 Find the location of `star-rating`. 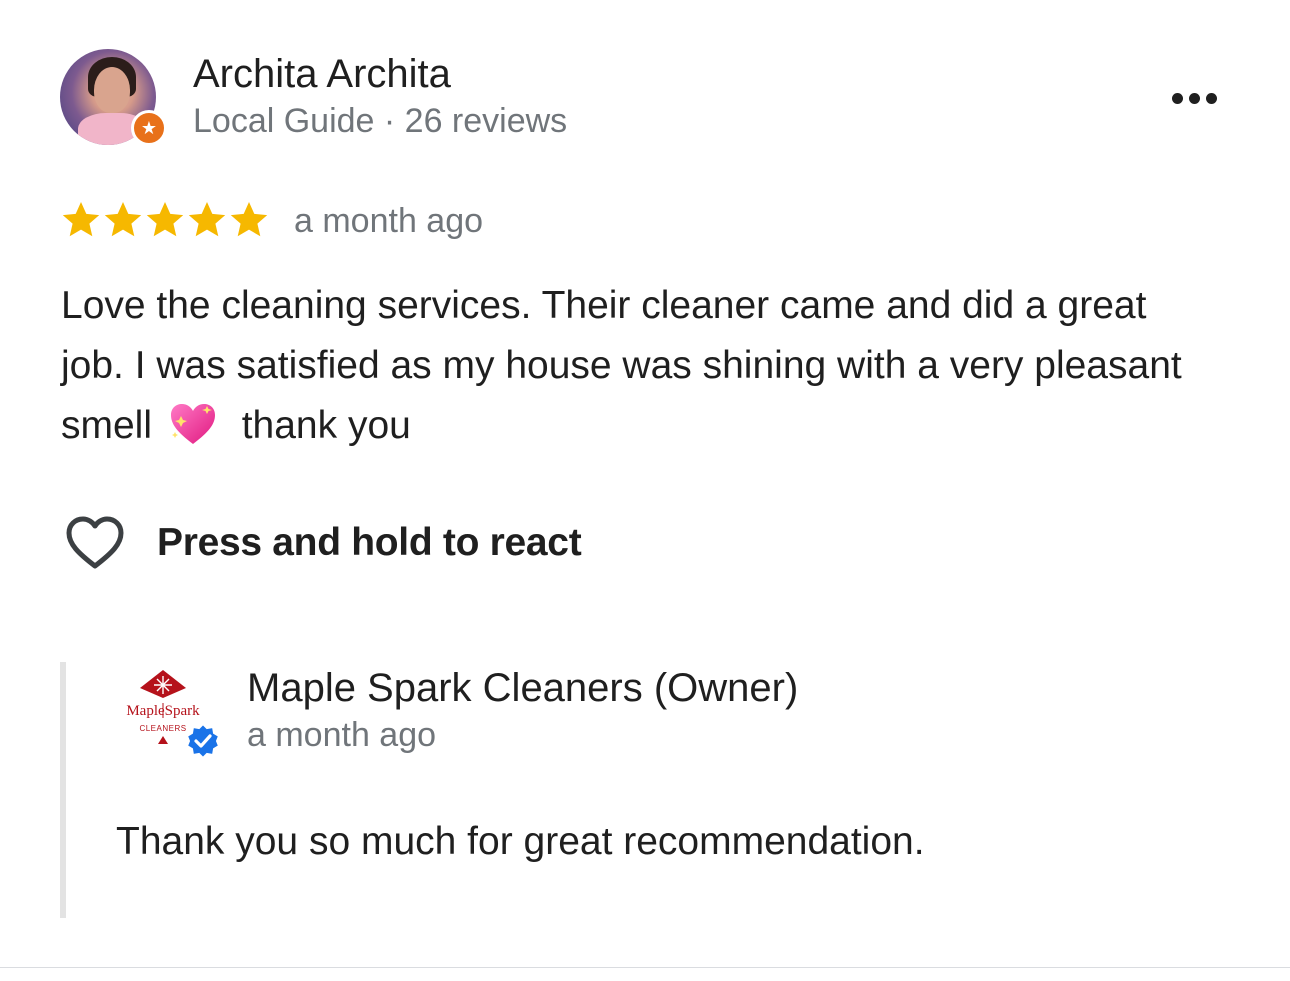

star-rating is located at coordinates (165, 220).